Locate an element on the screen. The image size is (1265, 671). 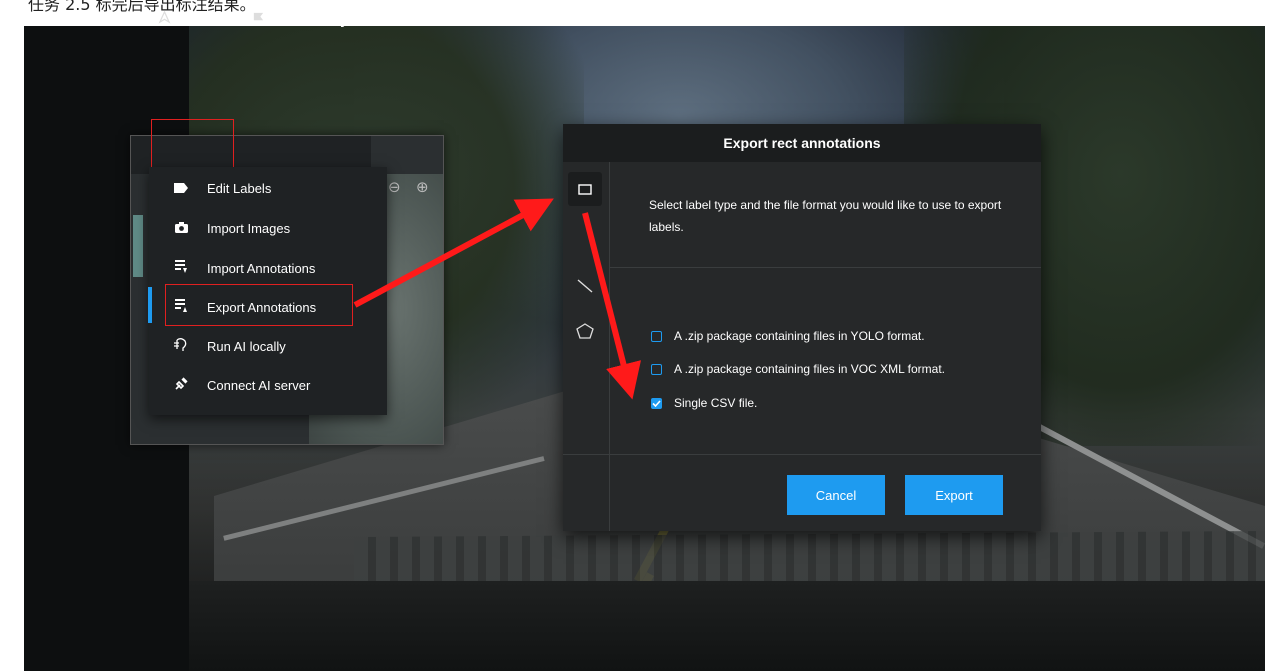
zoom-out-icon: ⊖ is located at coordinates (394, 187).